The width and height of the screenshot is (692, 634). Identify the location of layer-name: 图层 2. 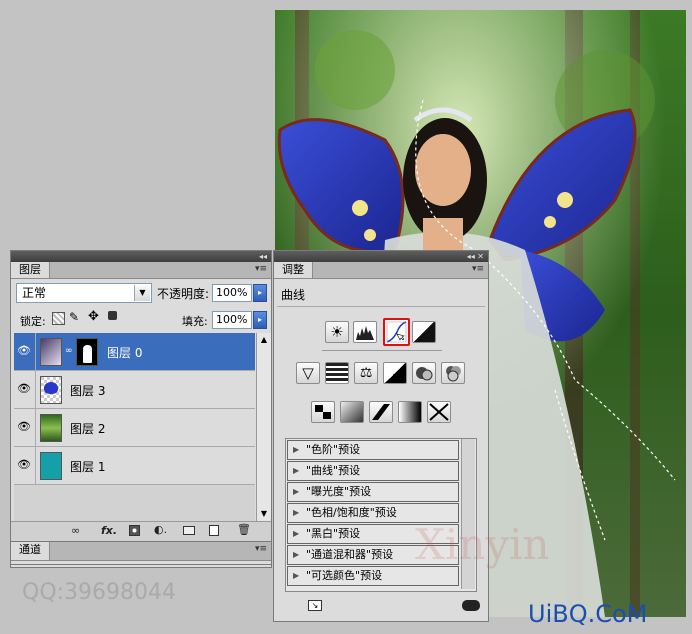
(88, 429).